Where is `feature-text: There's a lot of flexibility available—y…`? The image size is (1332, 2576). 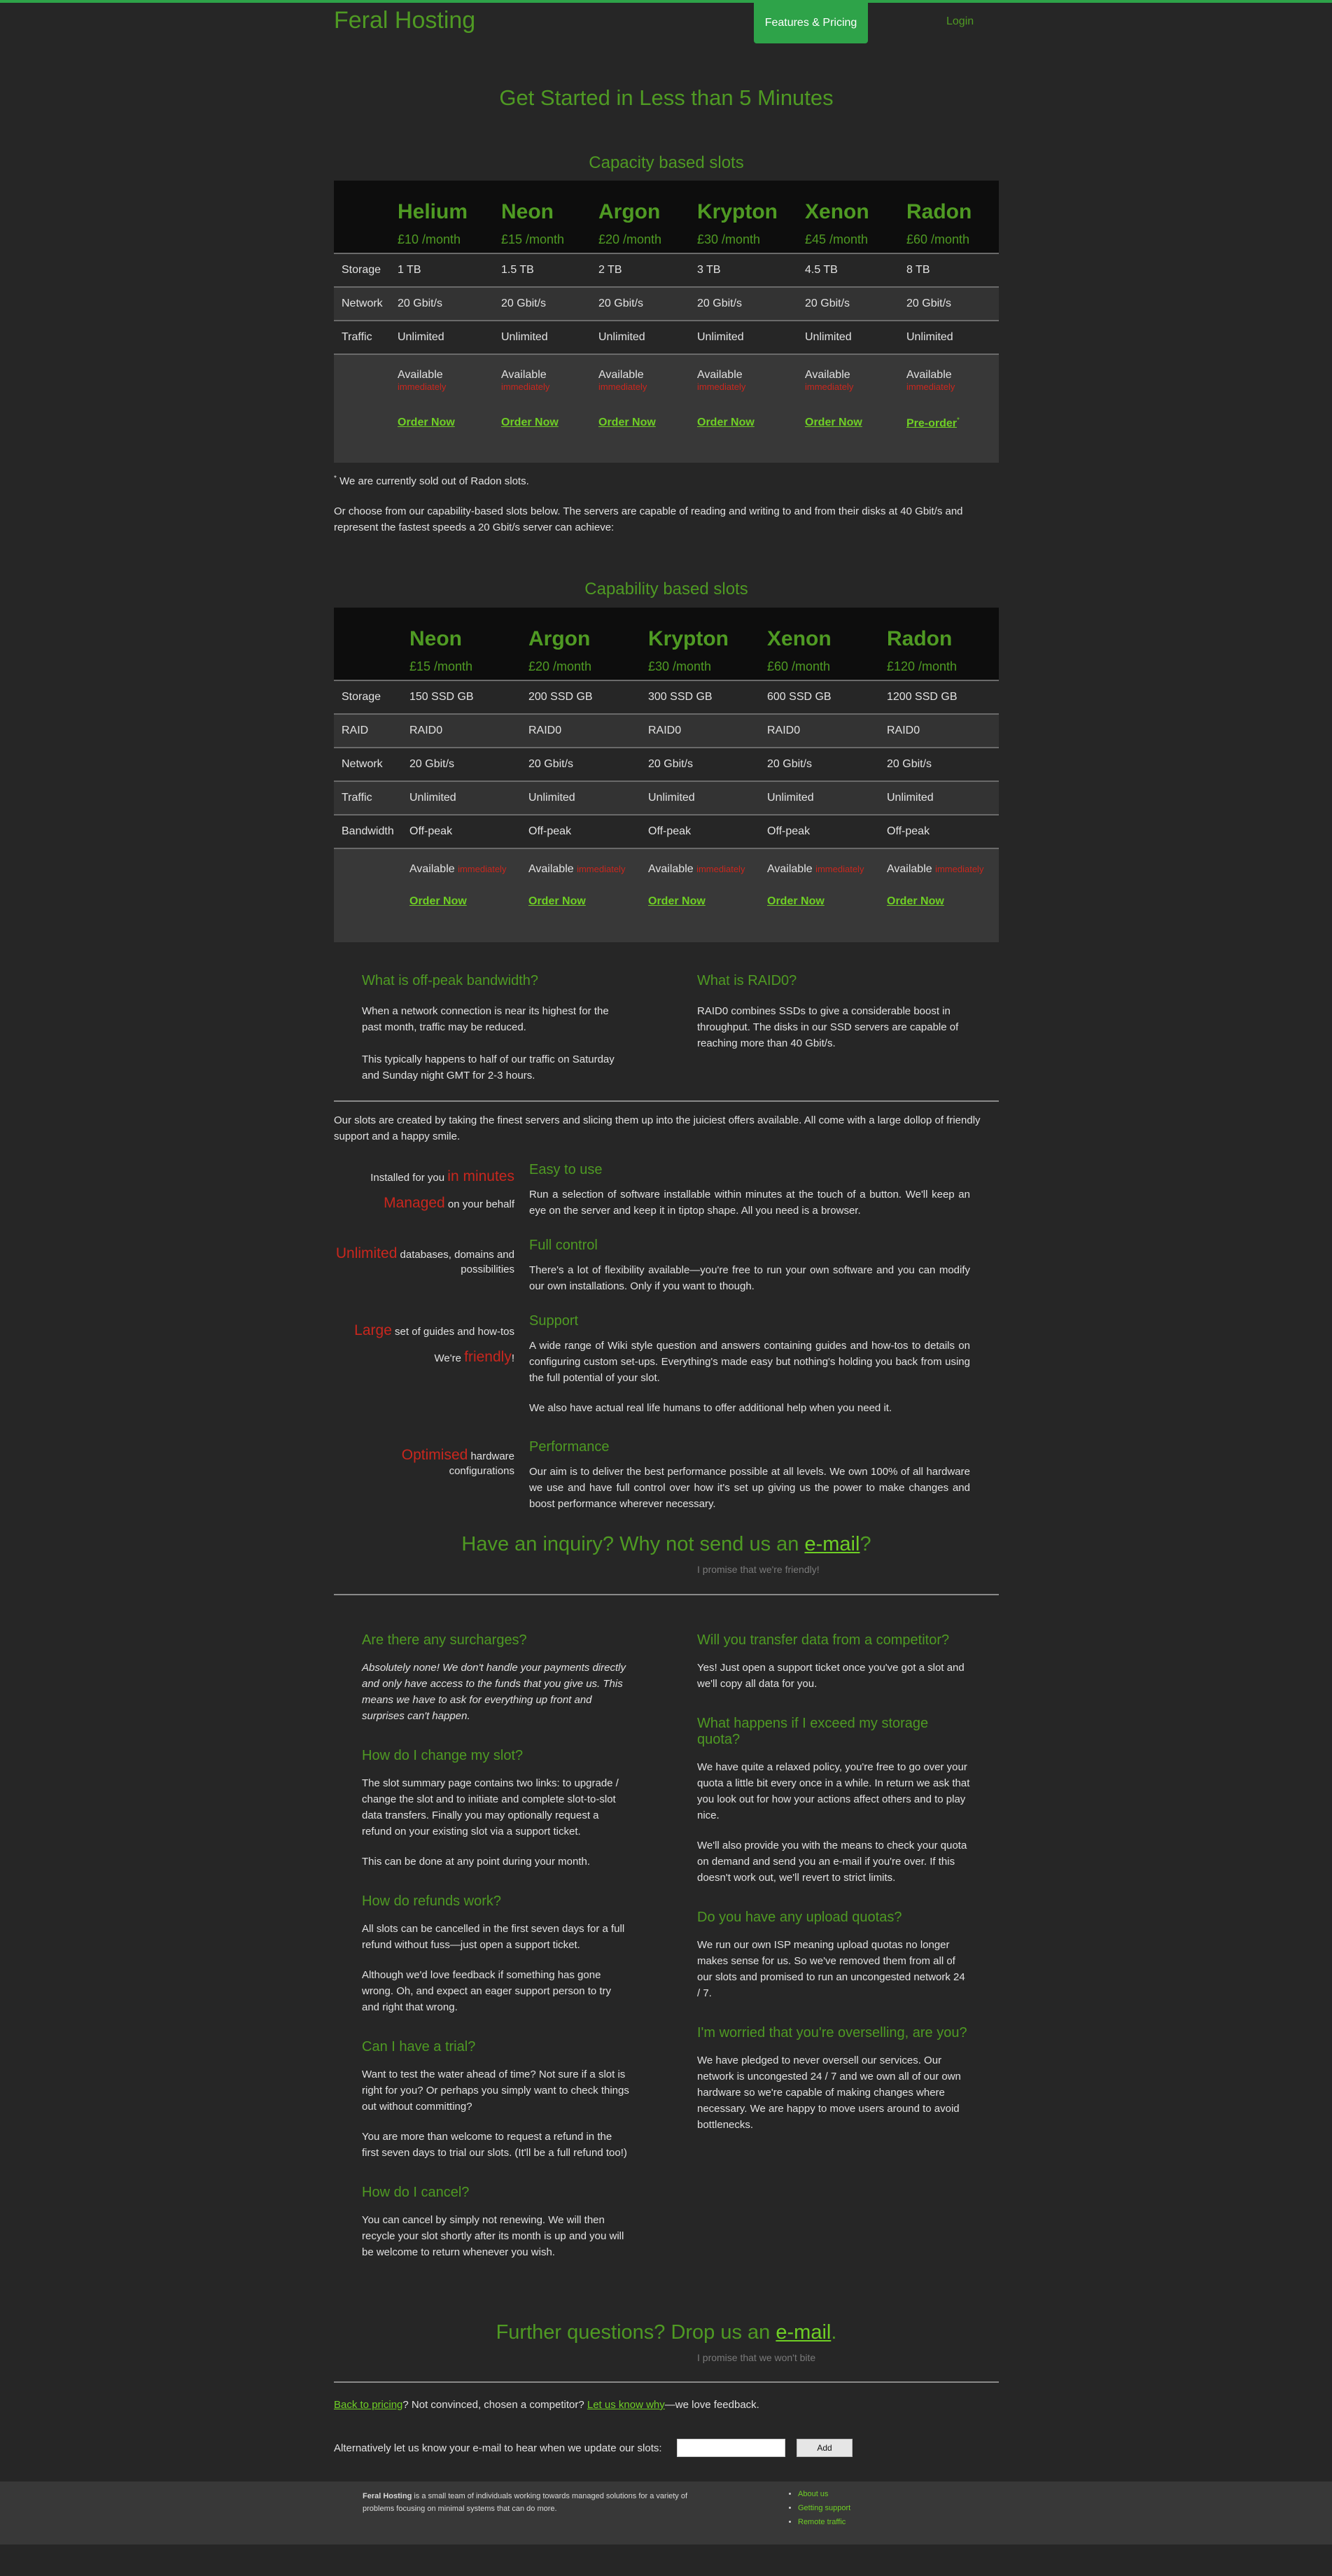
feature-text: There's a lot of flexibility available—y… is located at coordinates (749, 1278).